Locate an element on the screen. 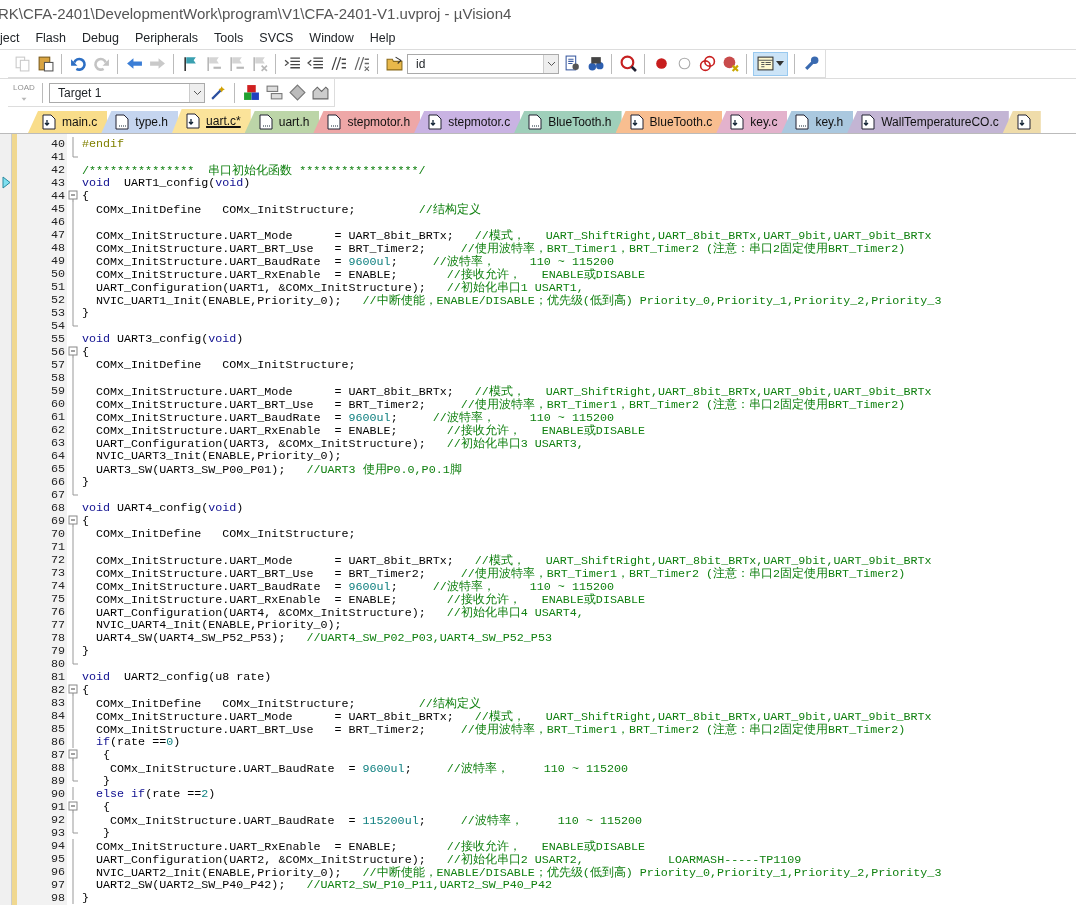 The image size is (1076, 905). code-line: NVIC_UART4_Init(ENABLE,Priority_0); is located at coordinates (218, 624).